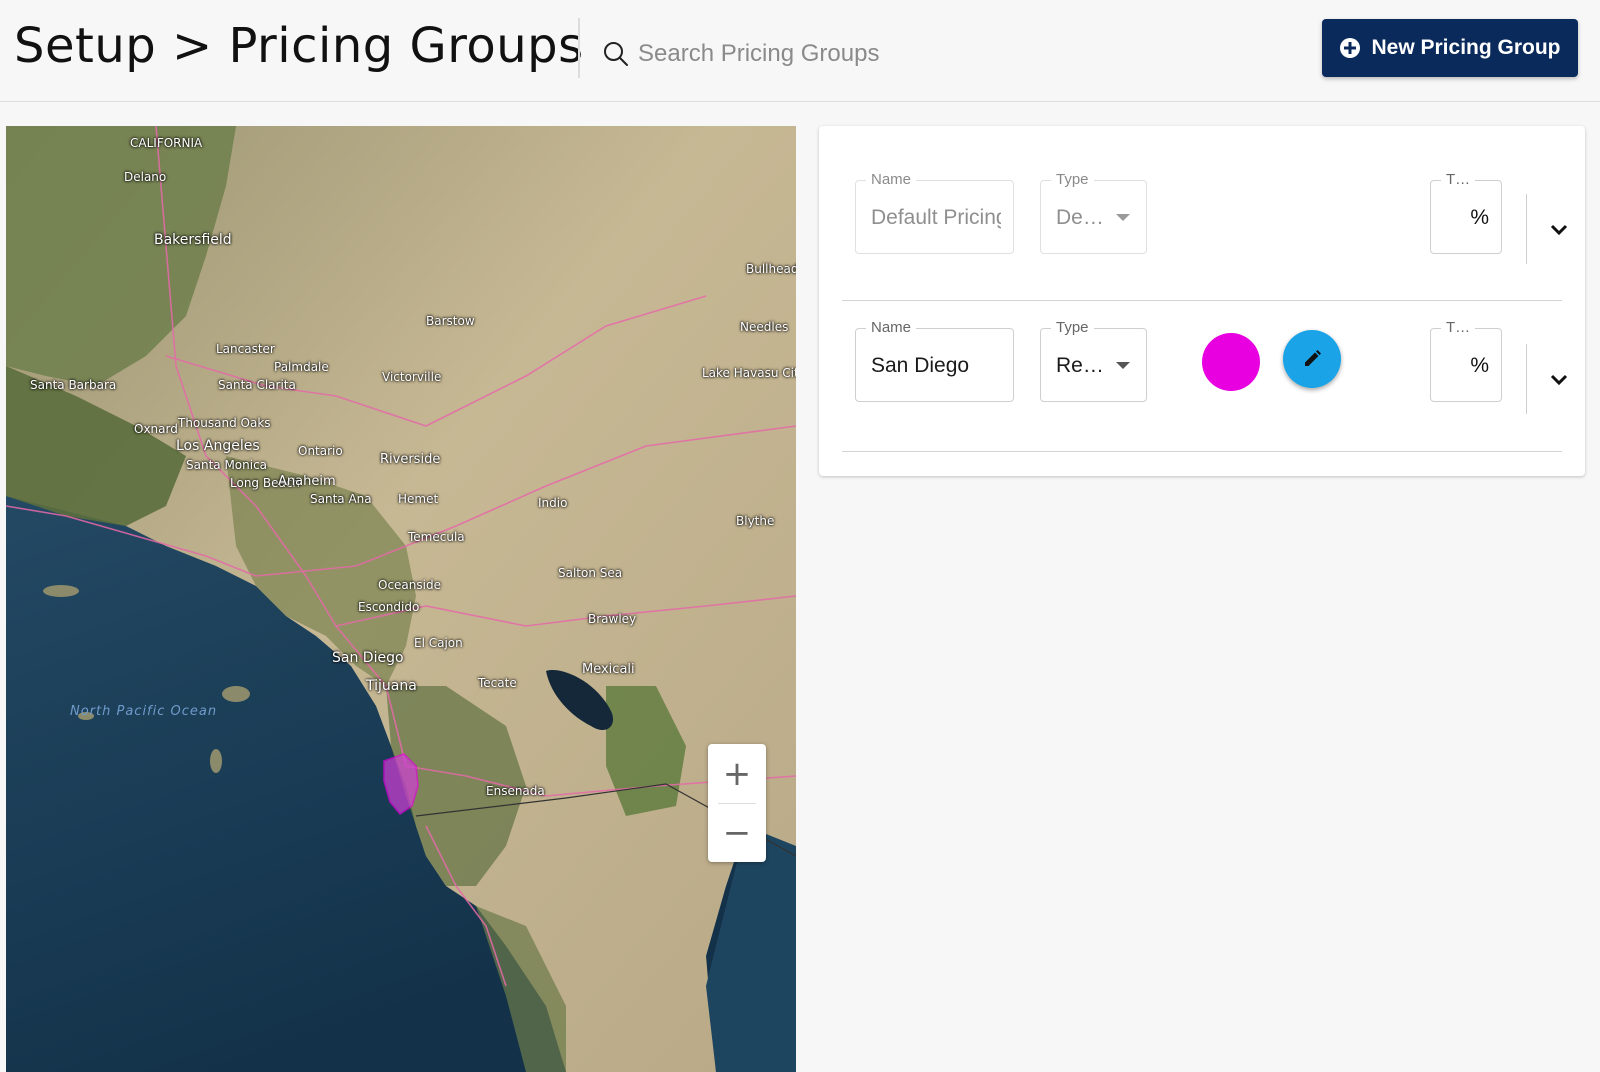  Describe the element at coordinates (450, 321) in the screenshot. I see `map-label-barstow: Barstow` at that location.